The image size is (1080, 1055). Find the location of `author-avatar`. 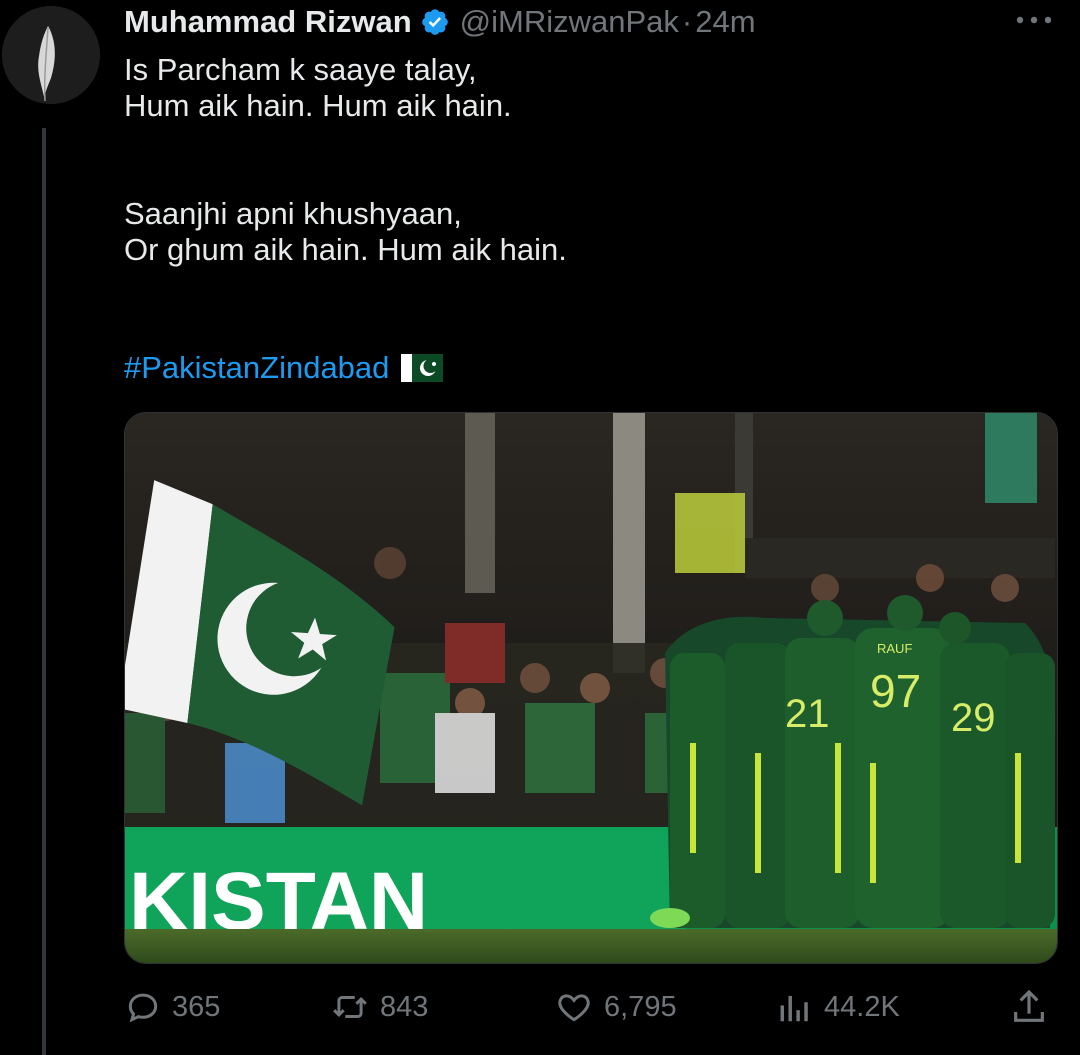

author-avatar is located at coordinates (51, 55).